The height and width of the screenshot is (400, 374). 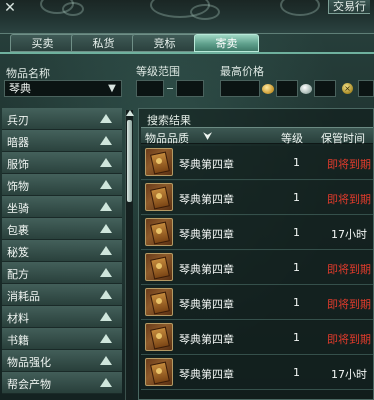 I want to click on category-label: 秘笈, so click(x=18, y=252).